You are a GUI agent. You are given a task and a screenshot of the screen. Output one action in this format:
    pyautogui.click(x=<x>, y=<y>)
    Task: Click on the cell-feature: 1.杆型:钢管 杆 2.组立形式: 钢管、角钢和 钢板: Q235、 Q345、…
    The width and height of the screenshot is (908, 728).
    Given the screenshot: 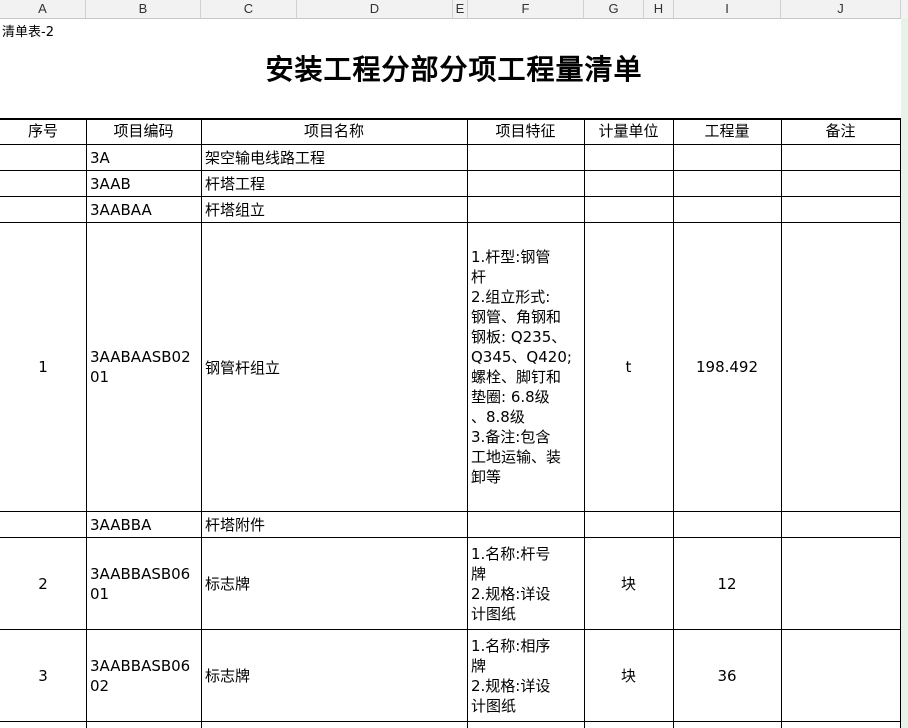 What is the action you would take?
    pyautogui.click(x=527, y=367)
    